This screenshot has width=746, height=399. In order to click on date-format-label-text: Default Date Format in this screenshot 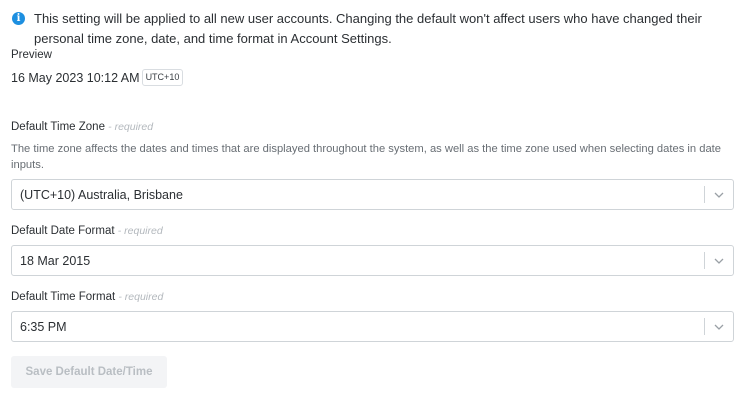, I will do `click(63, 231)`.